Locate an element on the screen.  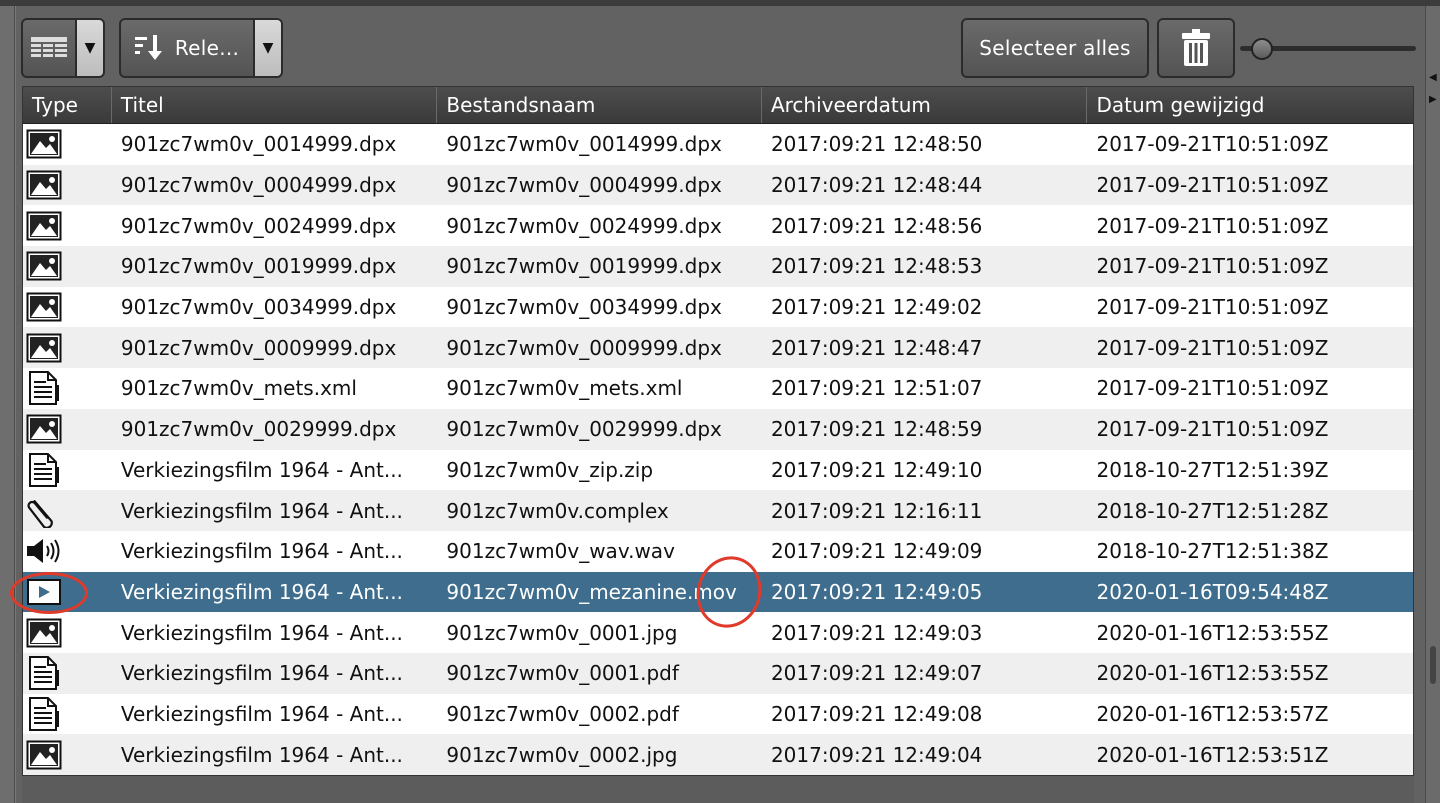
archive-date-cell: 2017:09:21 12:51:07 is located at coordinates (876, 388).